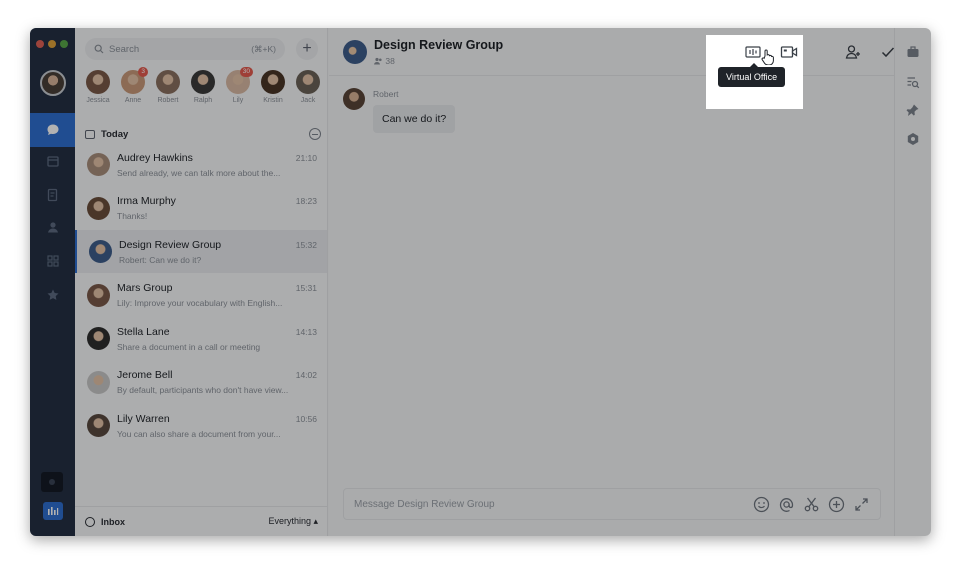  What do you see at coordinates (913, 52) in the screenshot?
I see `briefcase-icon` at bounding box center [913, 52].